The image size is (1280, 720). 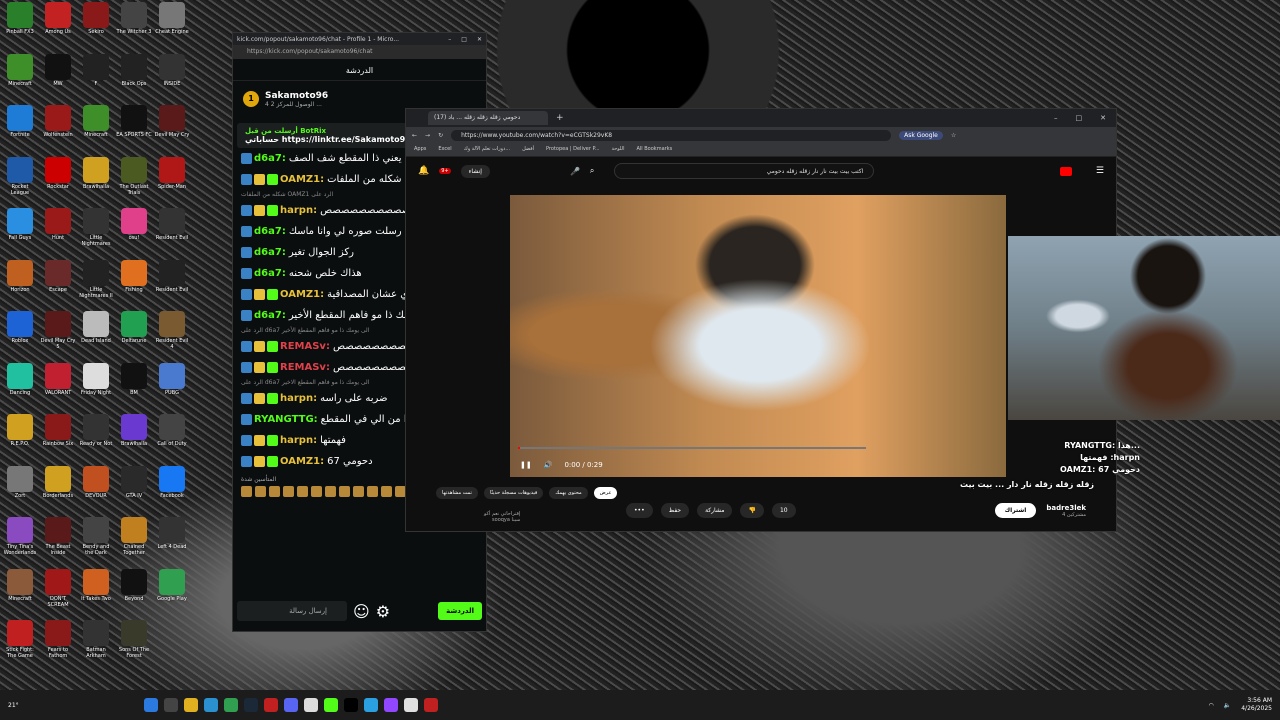 I want to click on desktop-icon: Horizon, so click(x=20, y=279).